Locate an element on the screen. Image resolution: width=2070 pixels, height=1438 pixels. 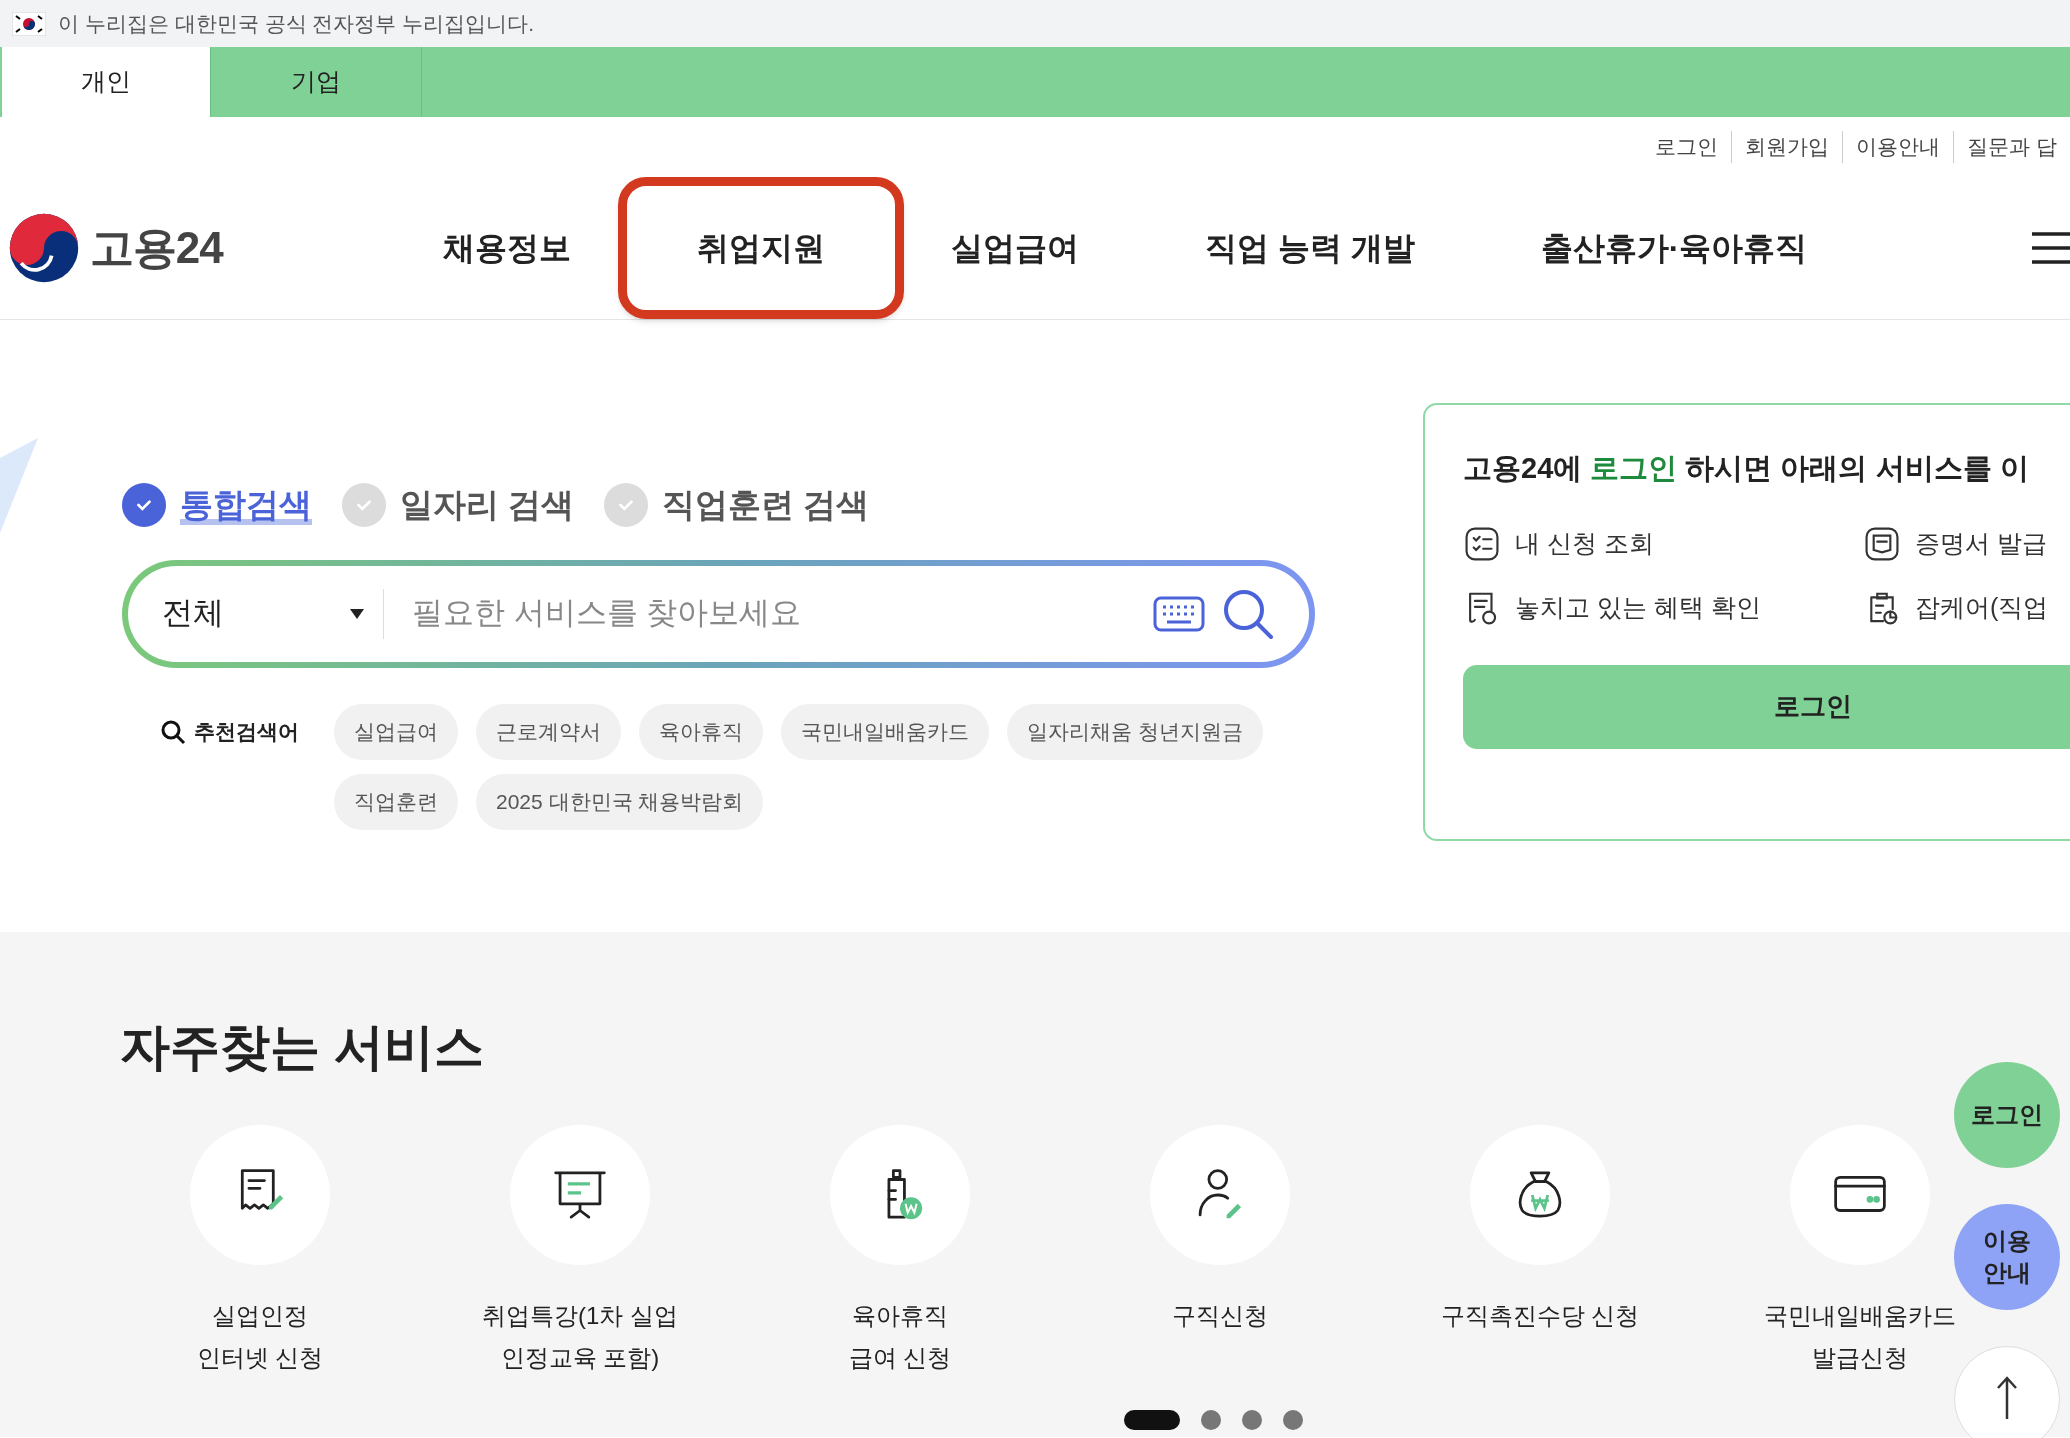
service-label: 구직촉진수당 신청 is located at coordinates (1540, 1316).